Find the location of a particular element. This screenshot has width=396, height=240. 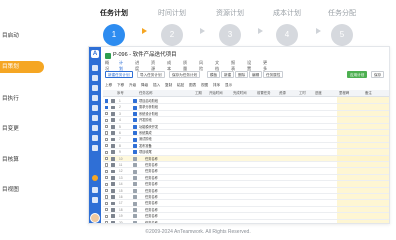

display-button: 显示 is located at coordinates (228, 85).